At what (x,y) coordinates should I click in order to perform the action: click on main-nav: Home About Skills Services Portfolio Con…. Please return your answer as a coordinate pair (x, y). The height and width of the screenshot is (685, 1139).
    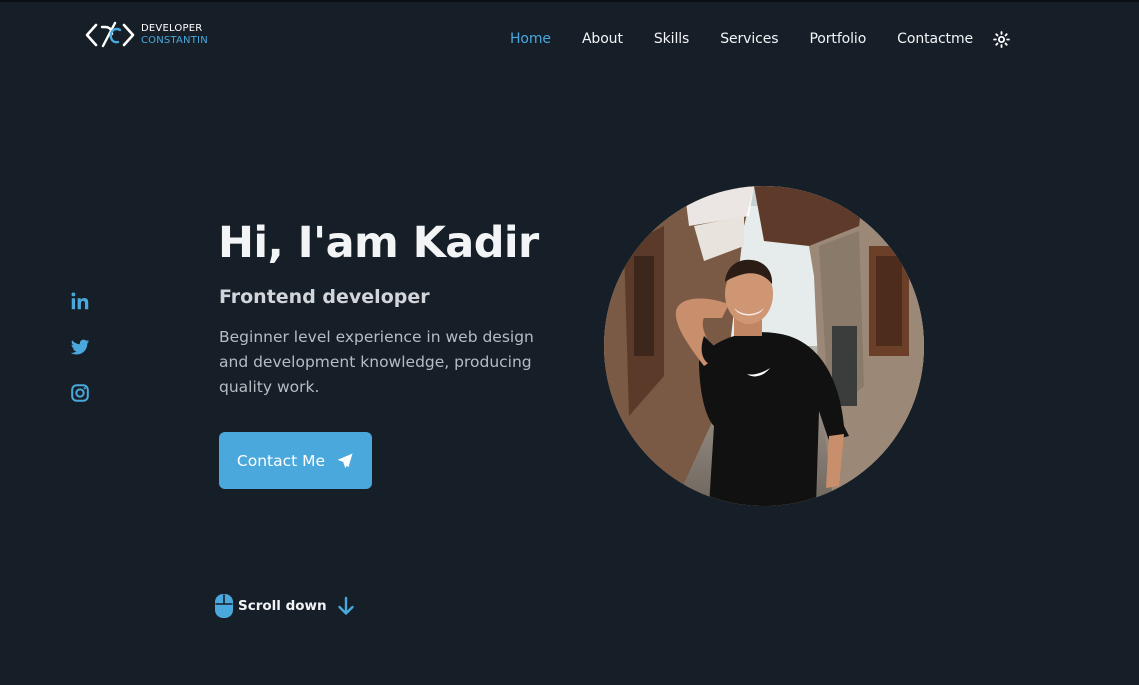
    Looking at the image, I should click on (760, 39).